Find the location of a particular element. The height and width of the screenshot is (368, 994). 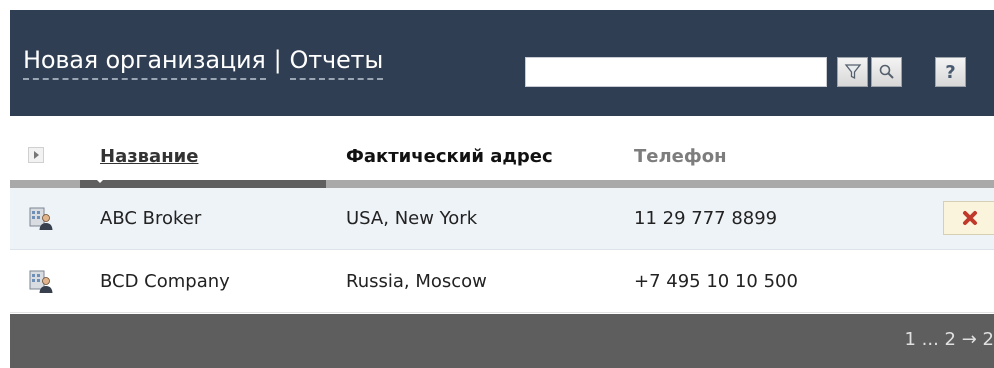

delete-button is located at coordinates (968, 218).